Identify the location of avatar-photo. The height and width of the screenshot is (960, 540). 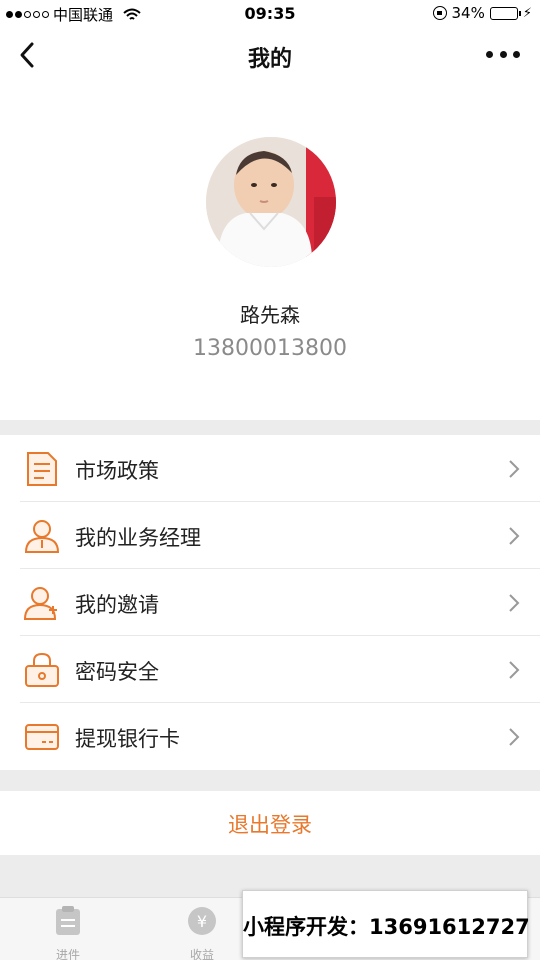
(271, 202).